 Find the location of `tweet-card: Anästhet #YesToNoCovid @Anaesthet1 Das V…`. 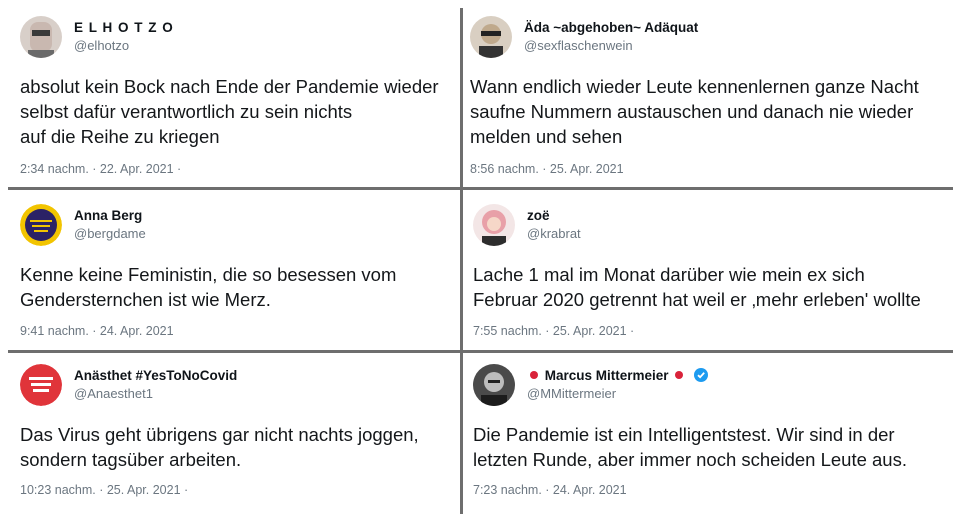

tweet-card: Anästhet #YesToNoCovid @Anaesthet1 Das V… is located at coordinates (238, 436).